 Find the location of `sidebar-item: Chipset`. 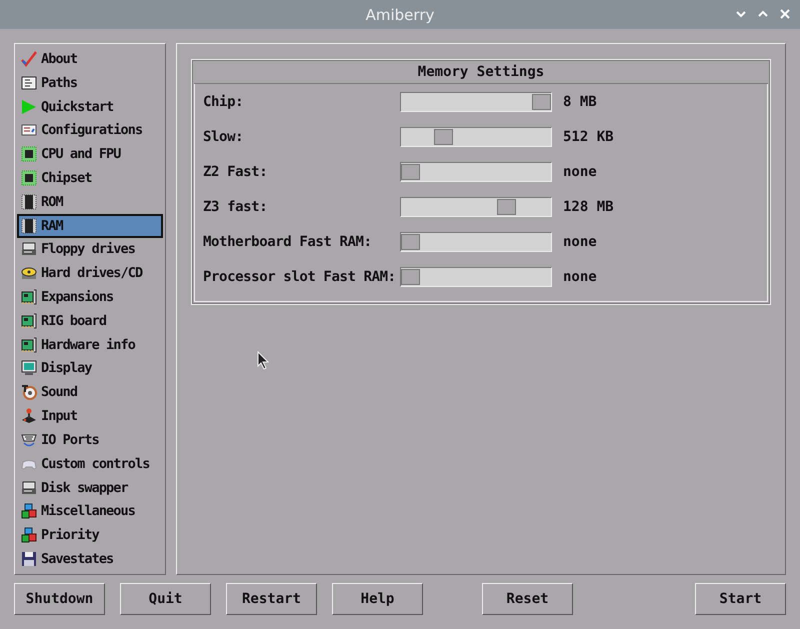

sidebar-item: Chipset is located at coordinates (90, 178).